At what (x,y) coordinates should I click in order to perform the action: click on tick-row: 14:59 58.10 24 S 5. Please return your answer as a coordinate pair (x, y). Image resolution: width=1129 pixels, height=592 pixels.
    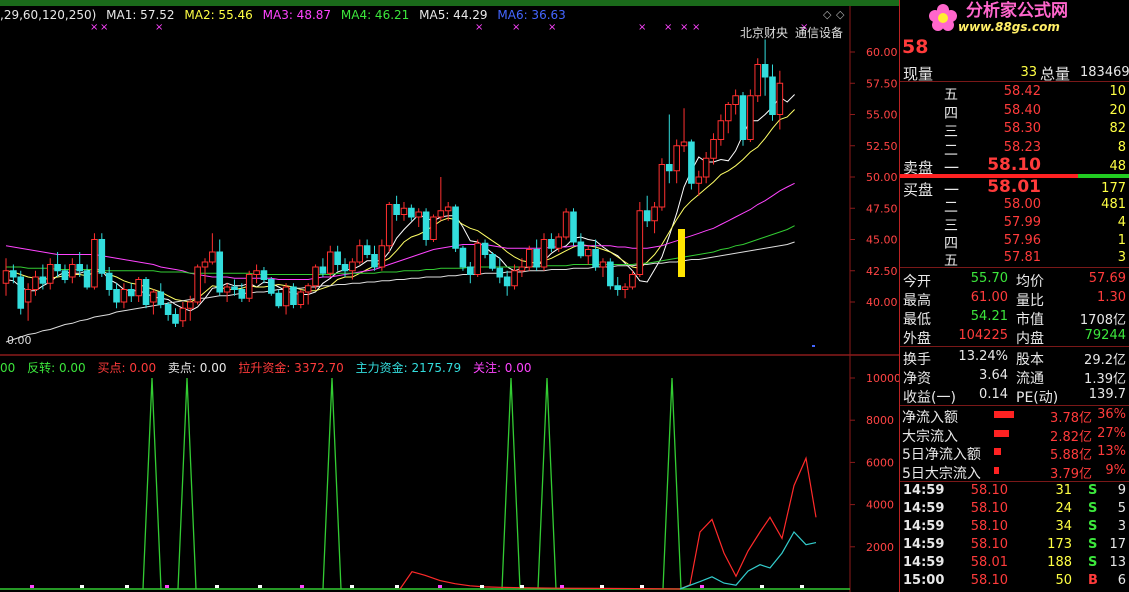
    Looking at the image, I should click on (1014, 509).